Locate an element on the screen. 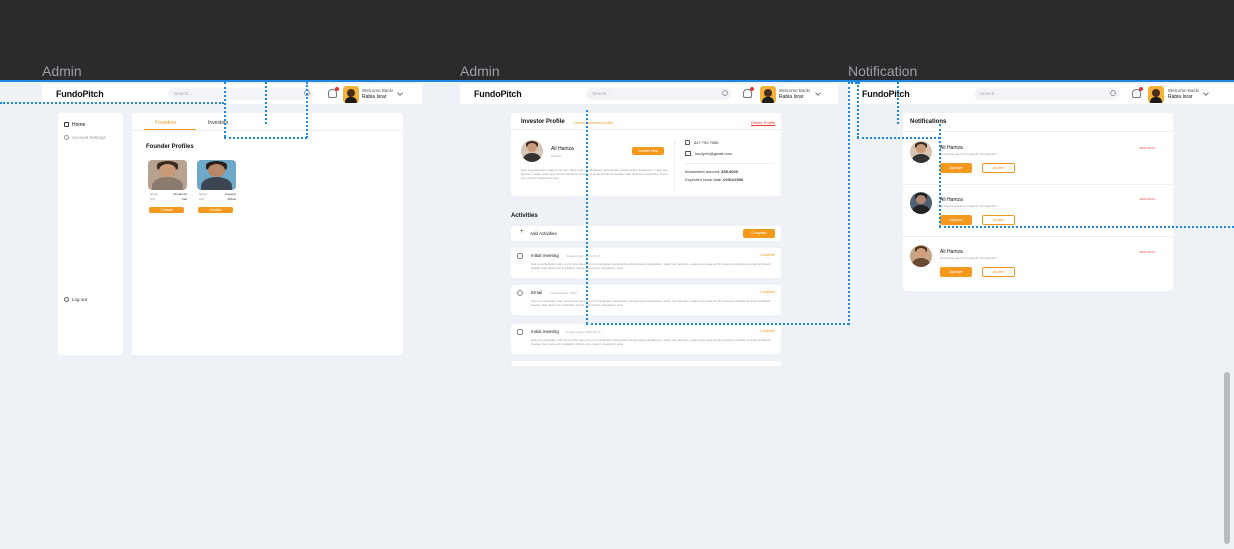 The image size is (1234, 549). add-activities-row: + Add Activities Complete is located at coordinates (646, 233).